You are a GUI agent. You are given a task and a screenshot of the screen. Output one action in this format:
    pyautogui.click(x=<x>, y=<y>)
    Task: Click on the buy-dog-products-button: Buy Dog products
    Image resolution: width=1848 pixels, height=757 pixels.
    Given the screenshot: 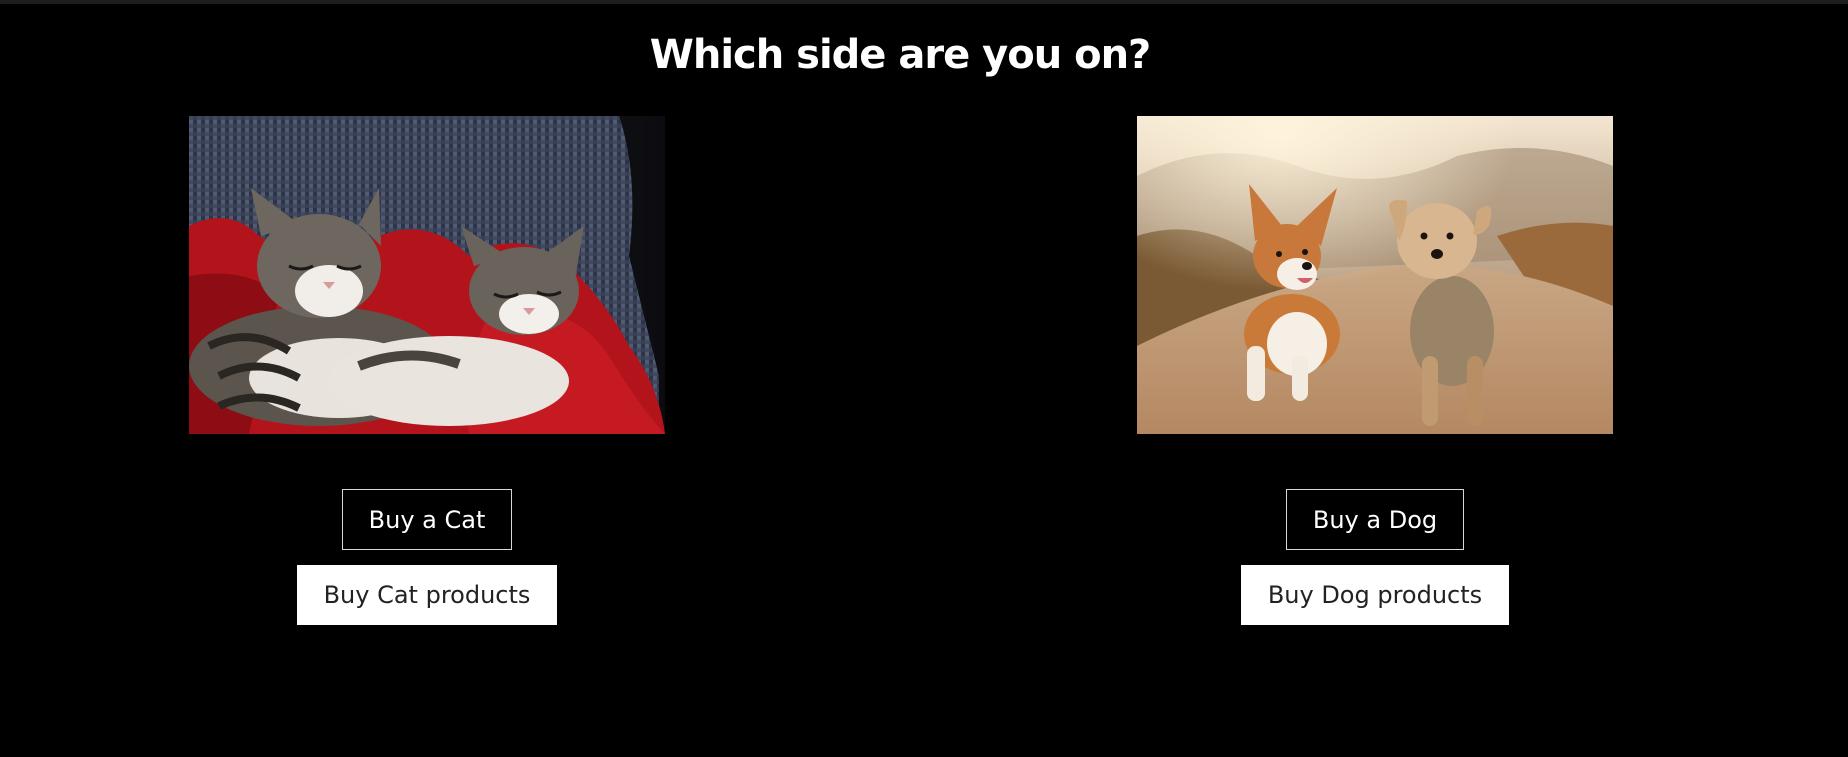 What is the action you would take?
    pyautogui.click(x=1375, y=595)
    